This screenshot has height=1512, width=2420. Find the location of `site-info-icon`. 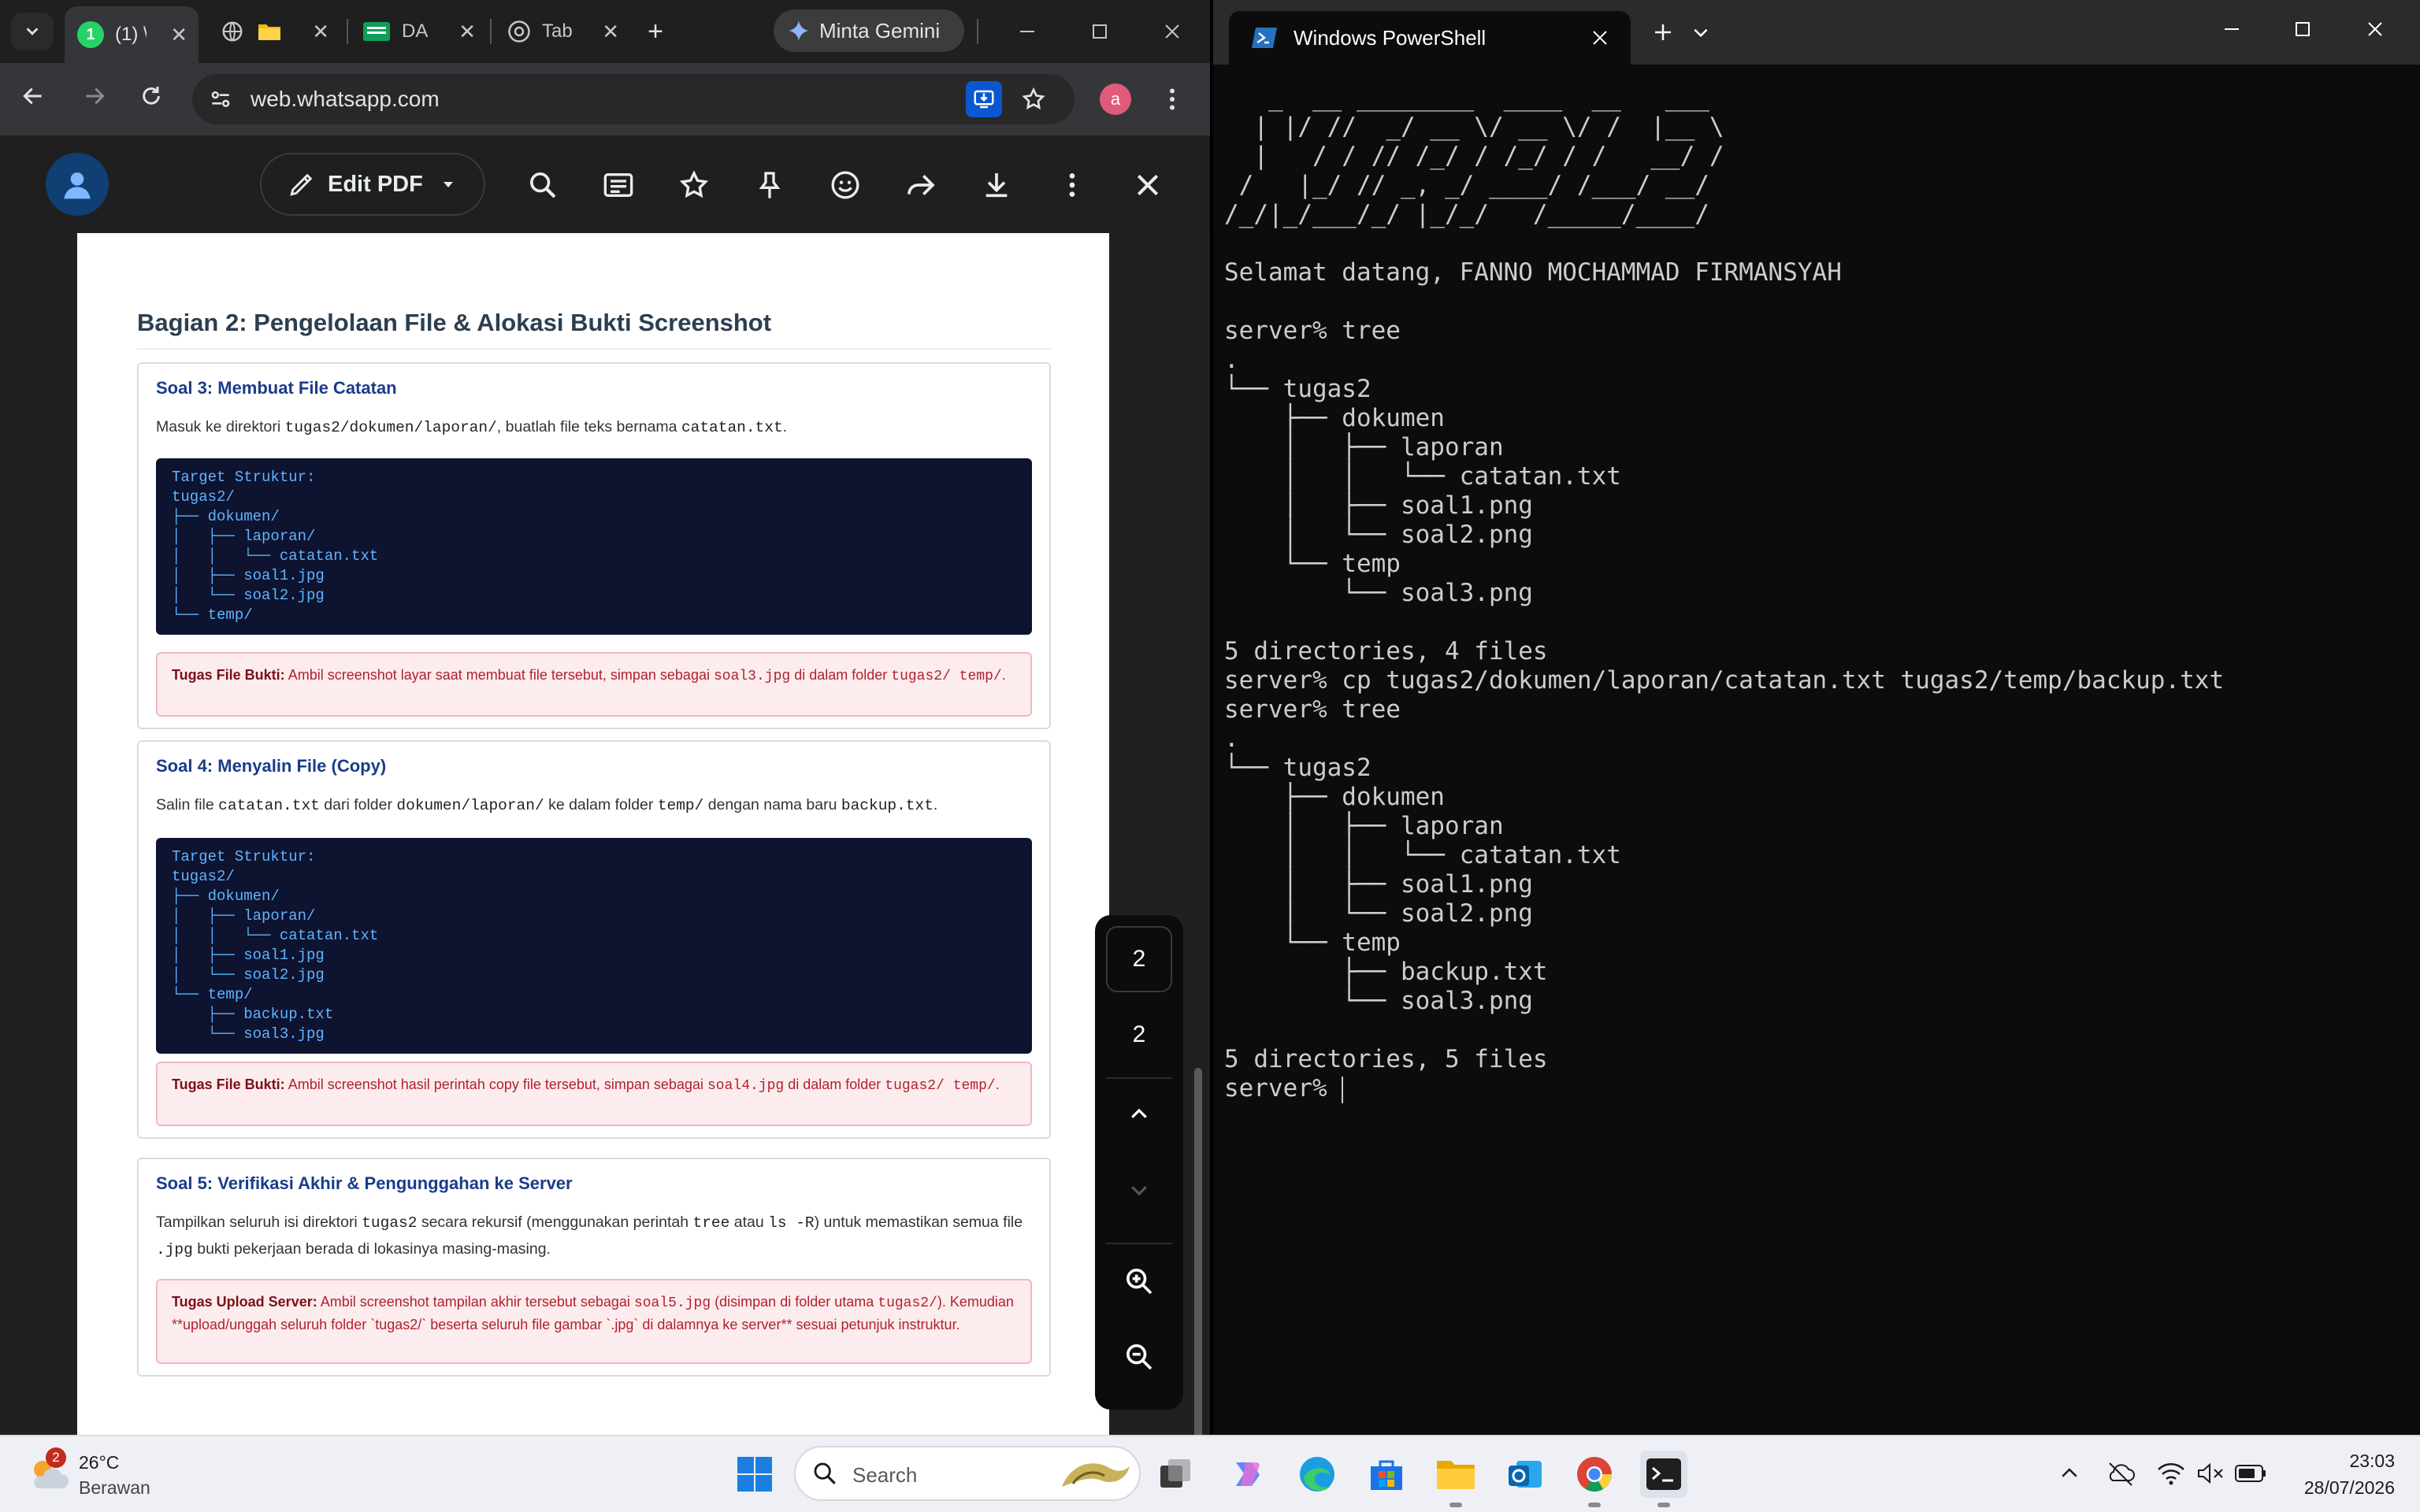

site-info-icon is located at coordinates (220, 99).